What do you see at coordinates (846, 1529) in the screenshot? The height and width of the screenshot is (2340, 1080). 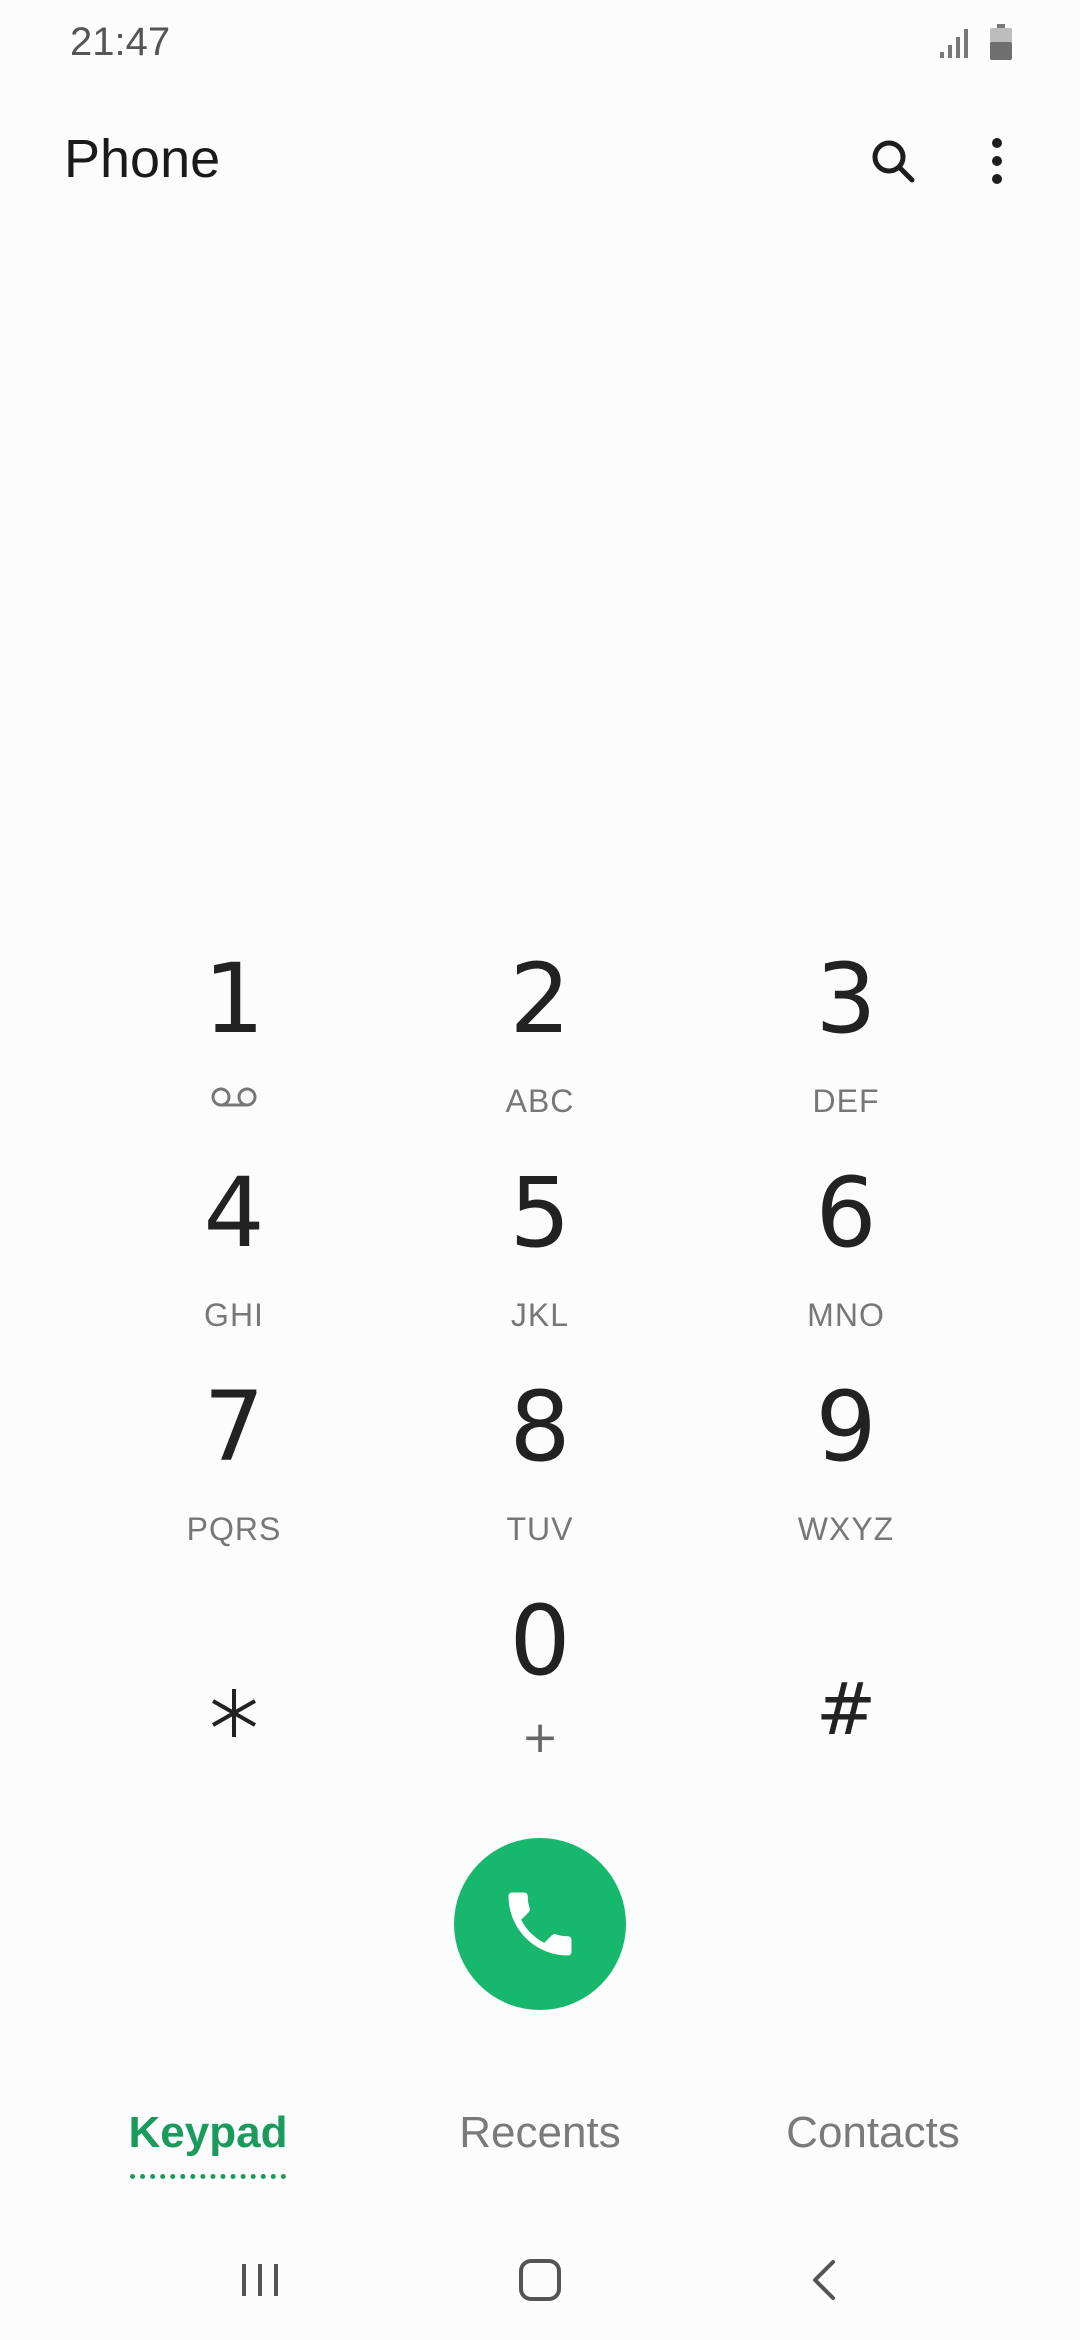 I see `key-letters: WXYZ` at bounding box center [846, 1529].